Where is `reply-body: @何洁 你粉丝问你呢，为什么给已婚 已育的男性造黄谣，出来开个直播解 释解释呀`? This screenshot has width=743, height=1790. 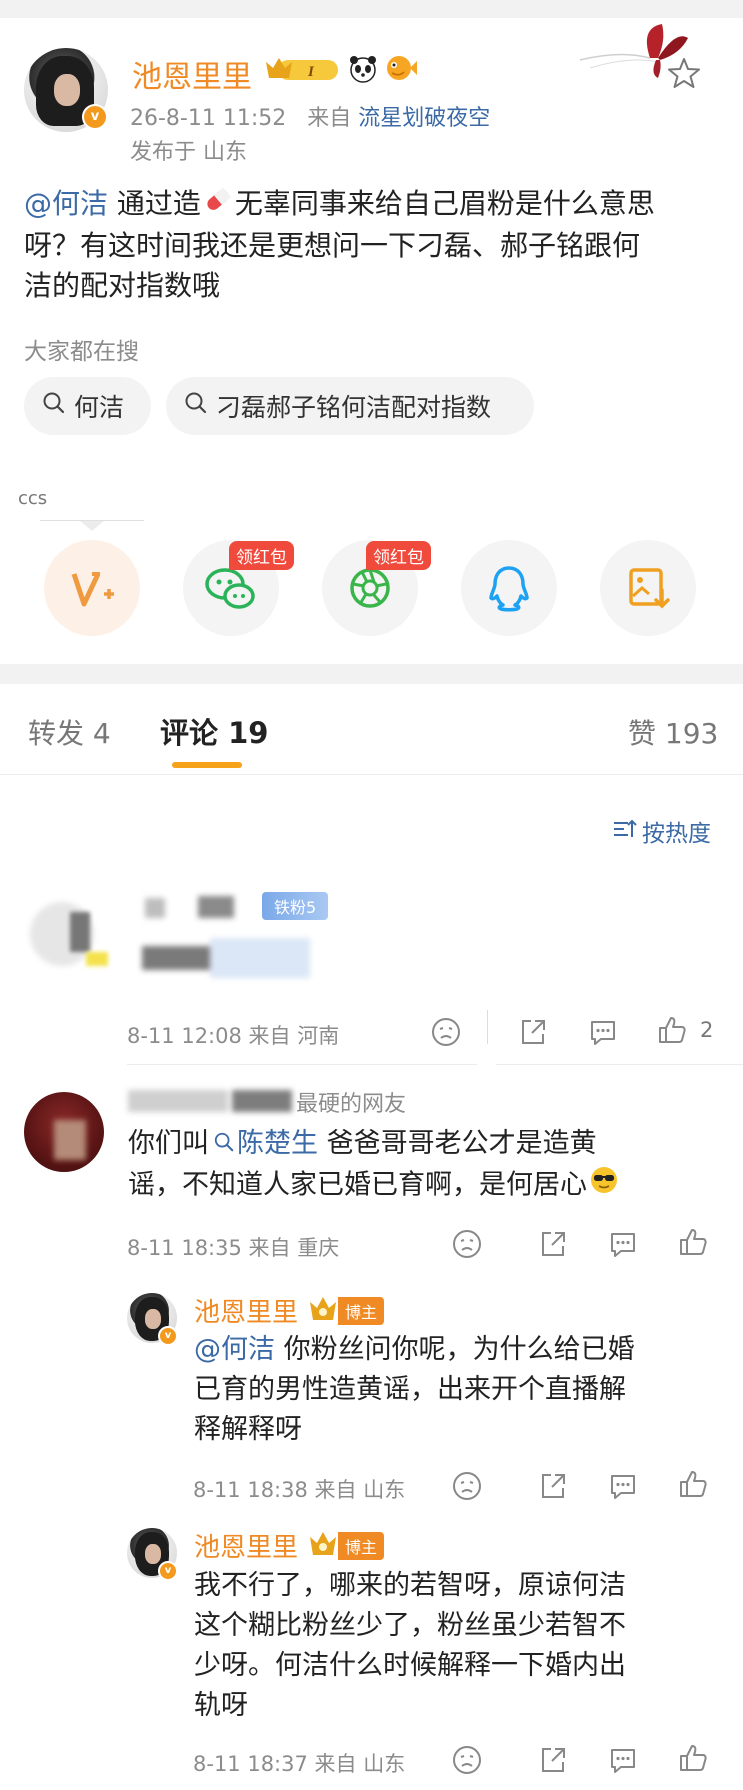
reply-body: @何洁 你粉丝问你呢，为什么给已婚 已育的男性造黄谣，出来开个直播解 释解释呀 is located at coordinates (414, 1390).